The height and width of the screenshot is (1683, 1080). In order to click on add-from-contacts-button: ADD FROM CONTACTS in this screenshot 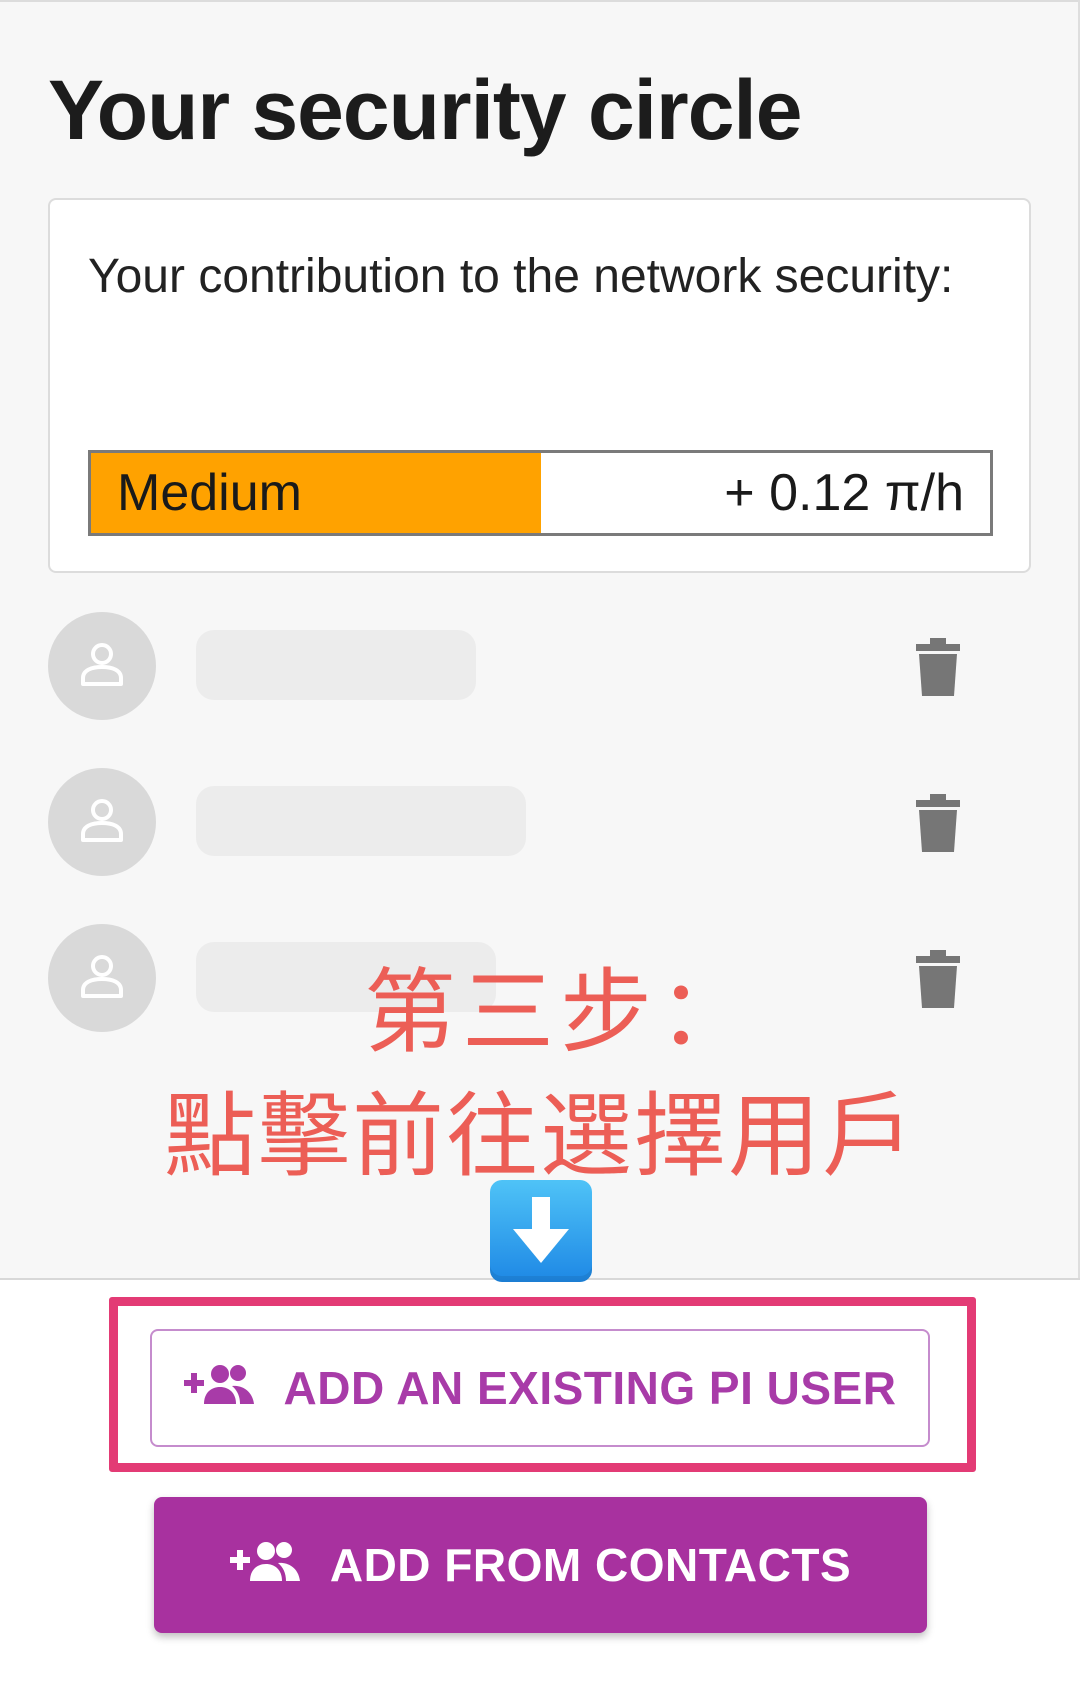, I will do `click(540, 1565)`.